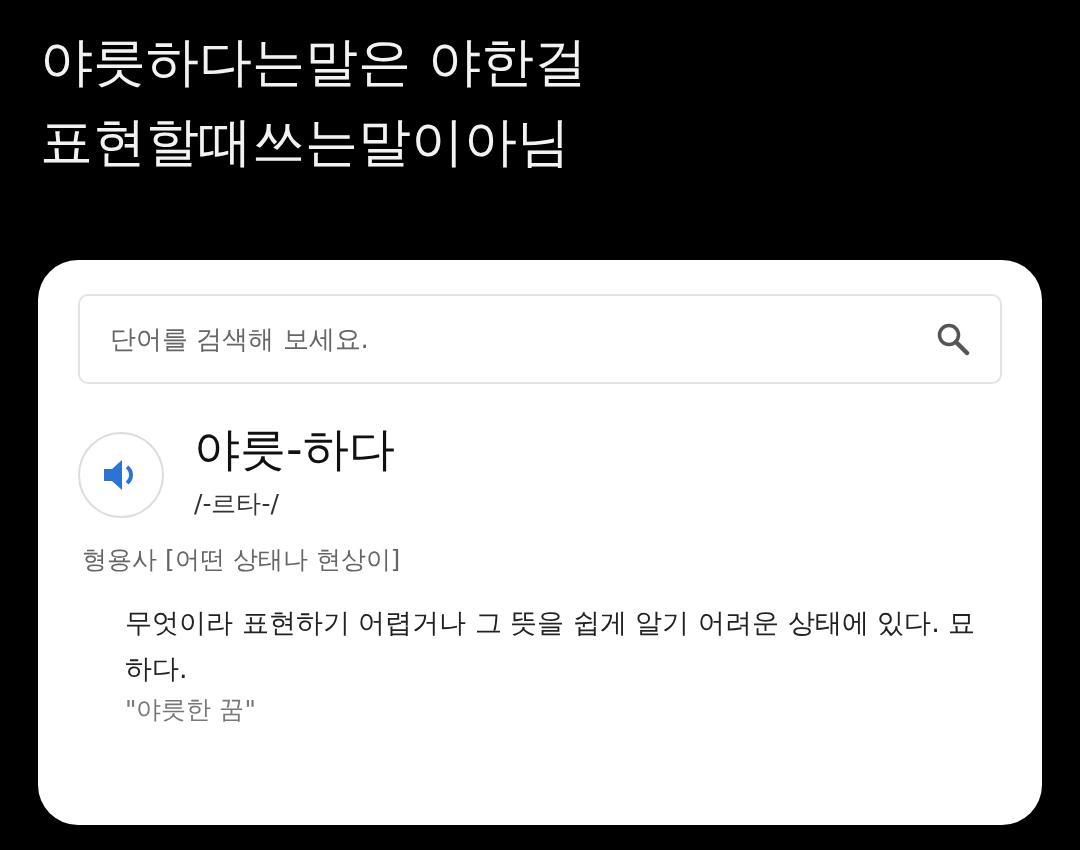 This screenshot has width=1080, height=850. Describe the element at coordinates (191, 710) in the screenshot. I see `example-text: "야릇한 꿈"` at that location.